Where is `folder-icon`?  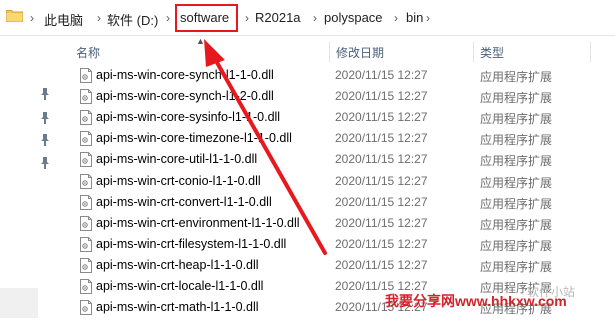 folder-icon is located at coordinates (14, 16).